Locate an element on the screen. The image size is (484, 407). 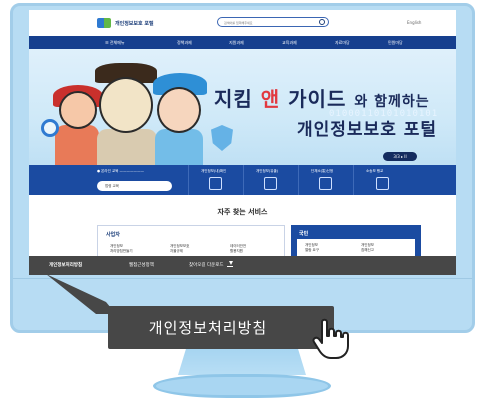
quick-link-label: 소송보 행교 is located at coordinates (375, 171).